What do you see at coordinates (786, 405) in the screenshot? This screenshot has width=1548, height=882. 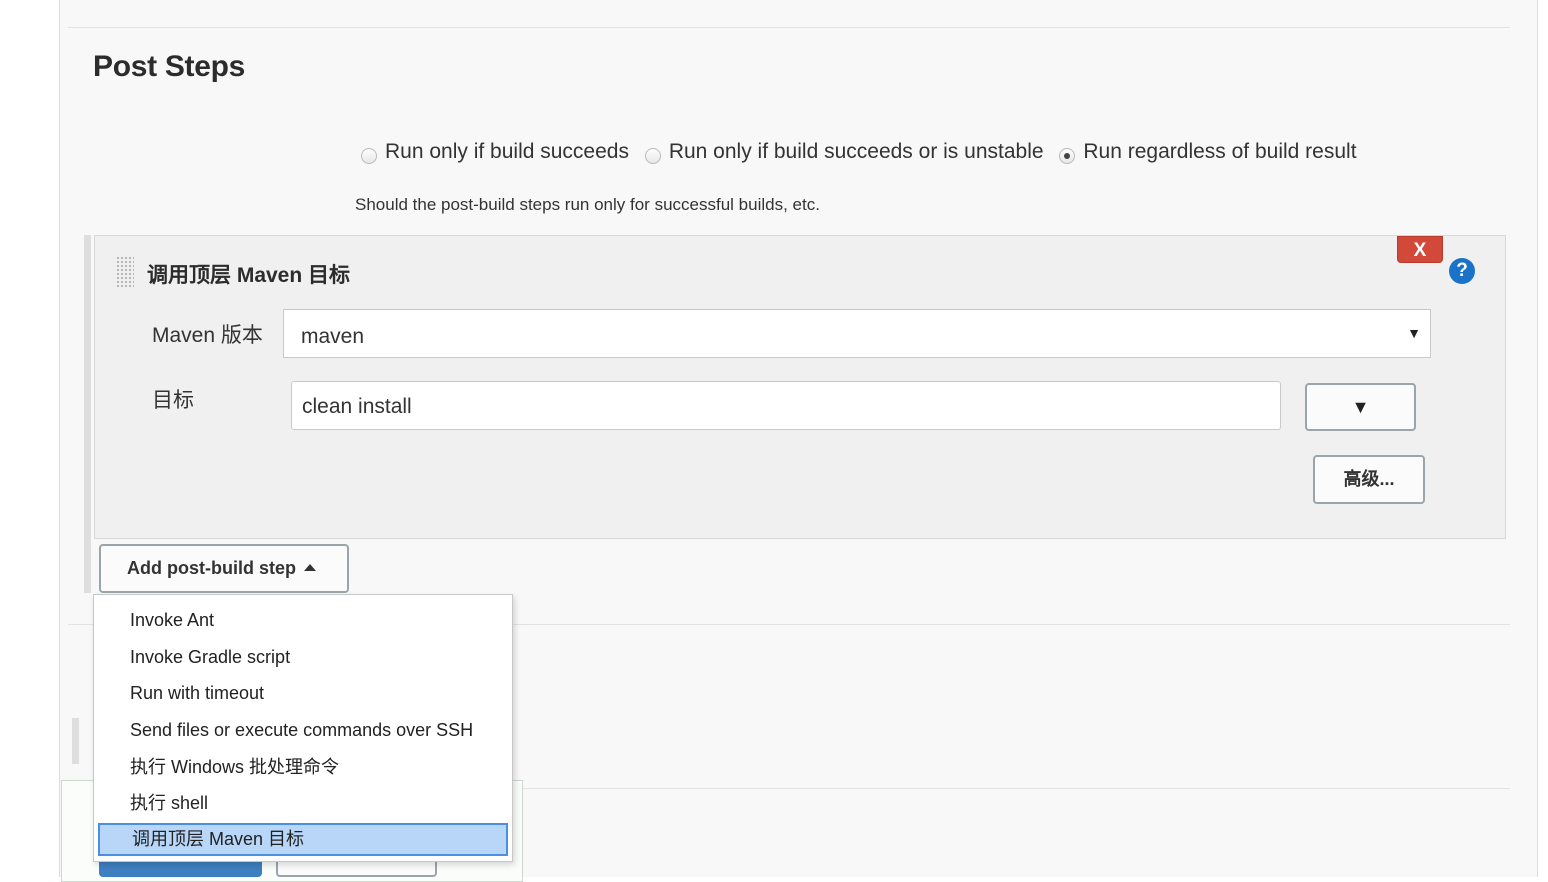 I see `goals-input: clean install` at bounding box center [786, 405].